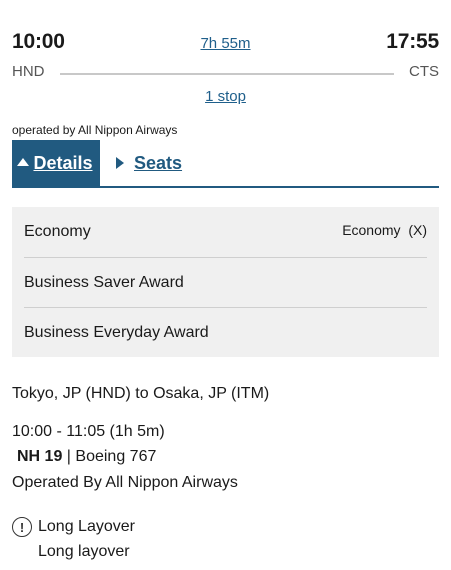  I want to click on fare-row-economy: Economy Economy (X), so click(225, 232).